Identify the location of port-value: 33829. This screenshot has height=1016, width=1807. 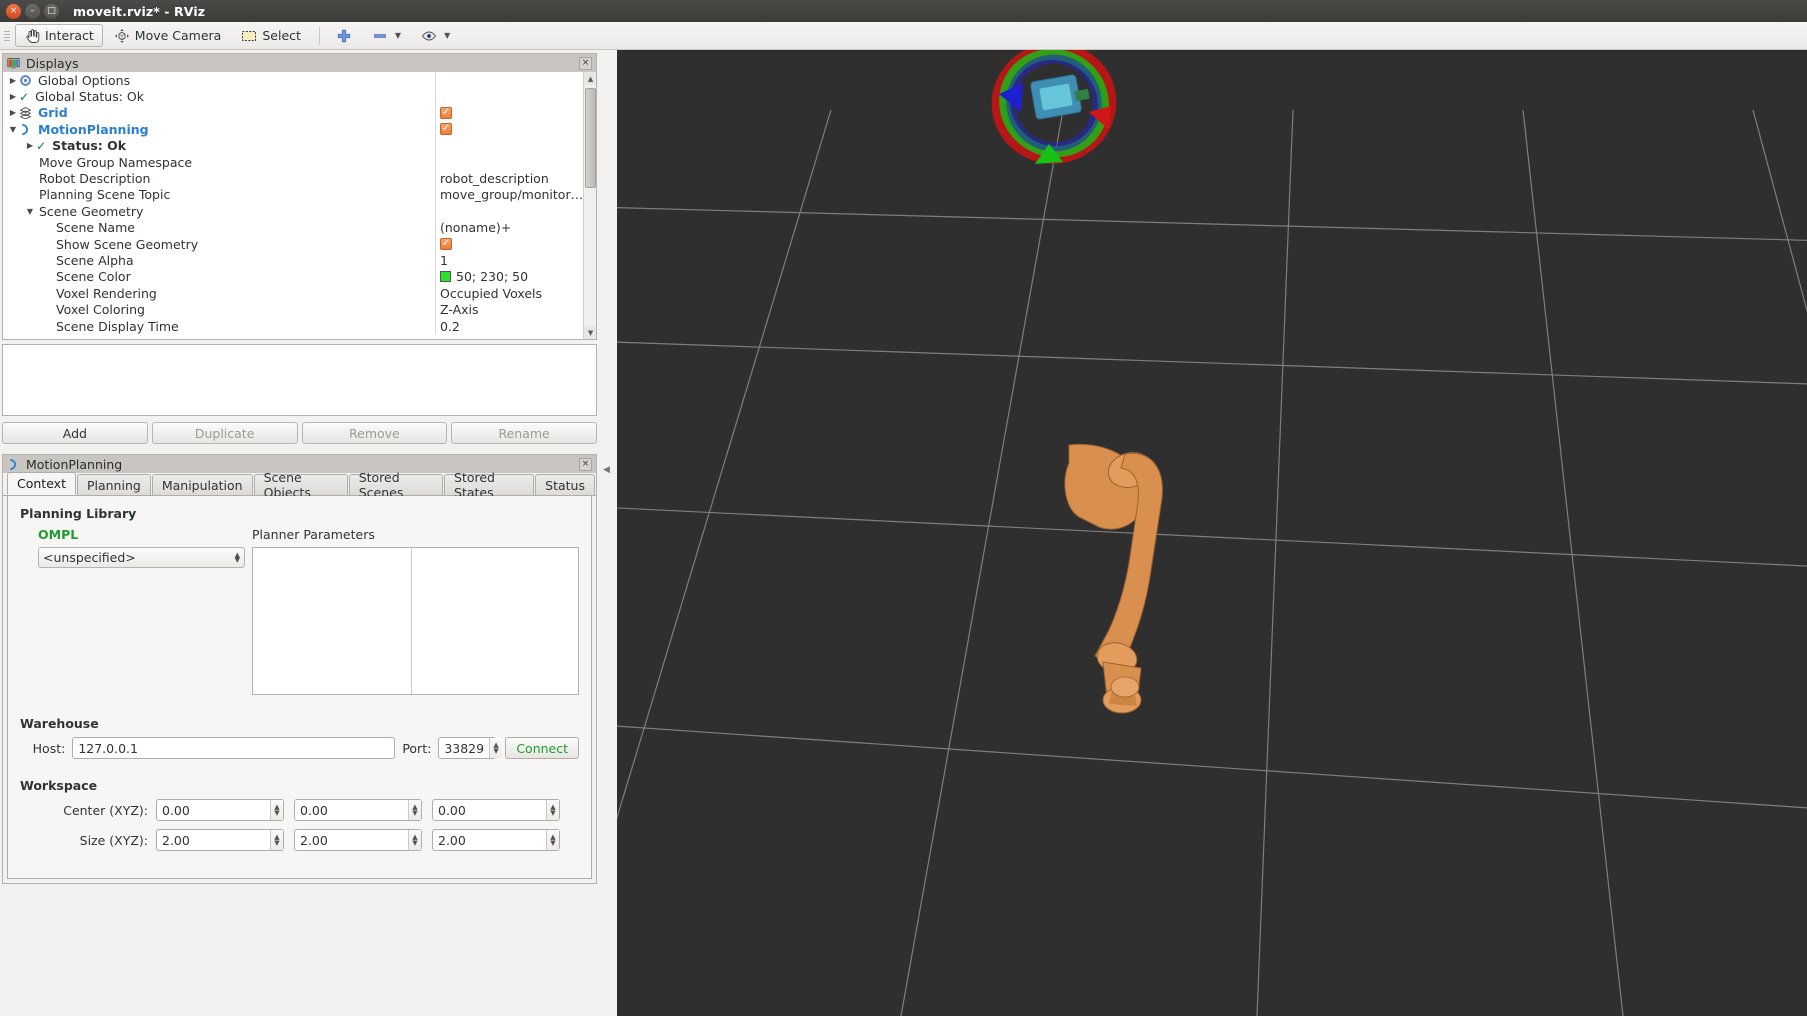
(464, 748).